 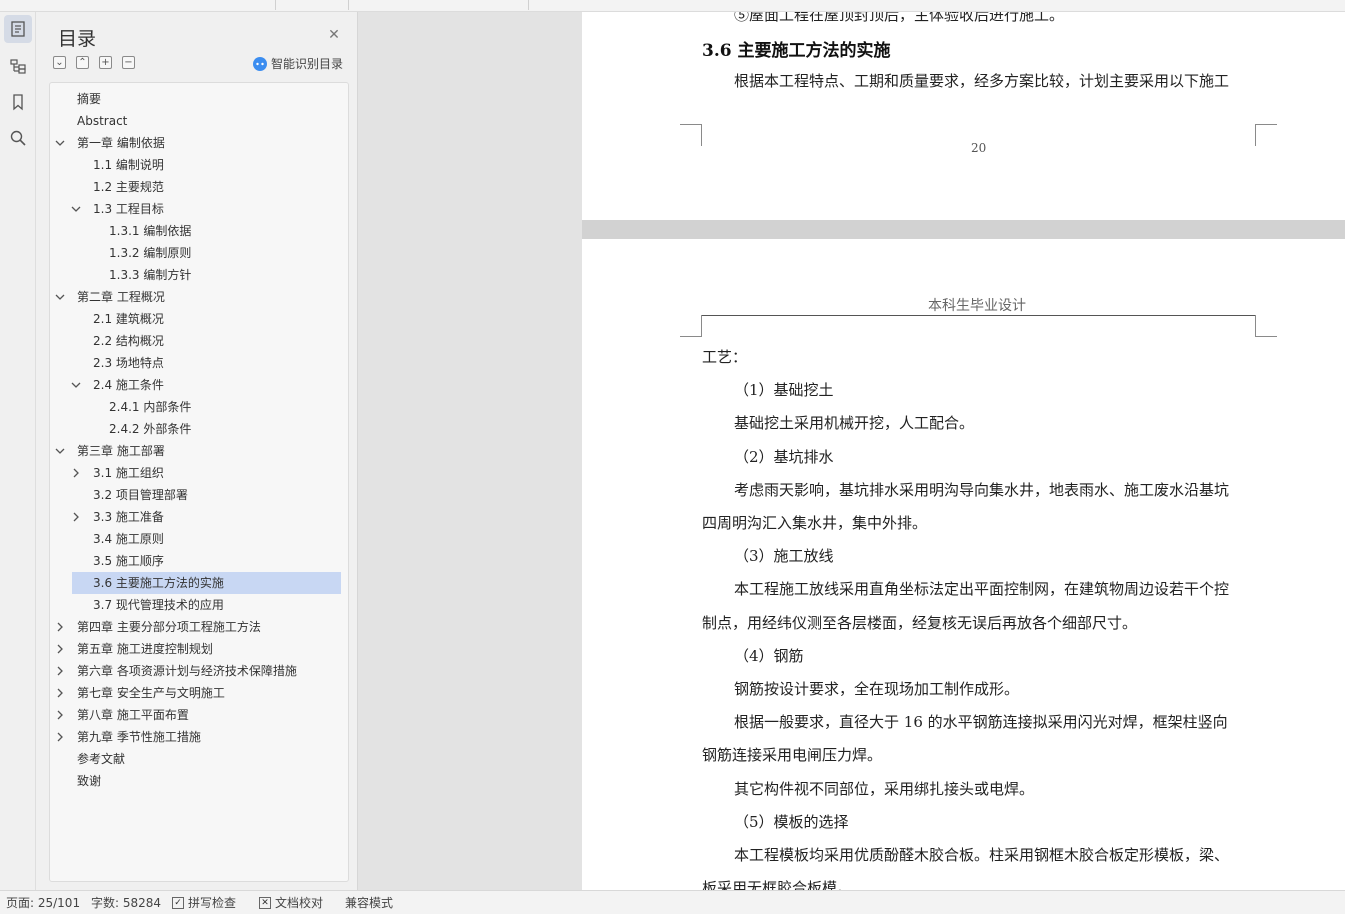 I want to click on toc-item: 2.3 场地特点, so click(x=199, y=363).